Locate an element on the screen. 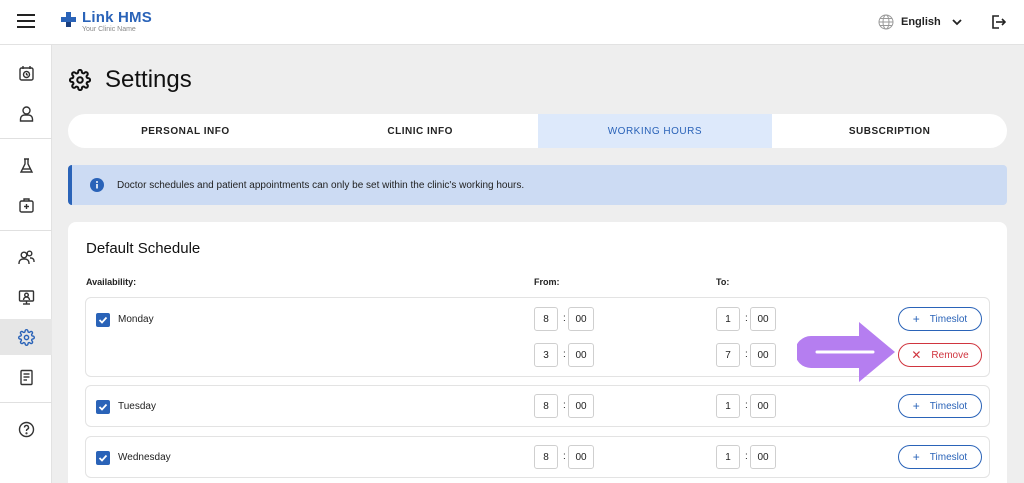 This screenshot has height=483, width=1024. sidebar-item-appointments is located at coordinates (26, 73).